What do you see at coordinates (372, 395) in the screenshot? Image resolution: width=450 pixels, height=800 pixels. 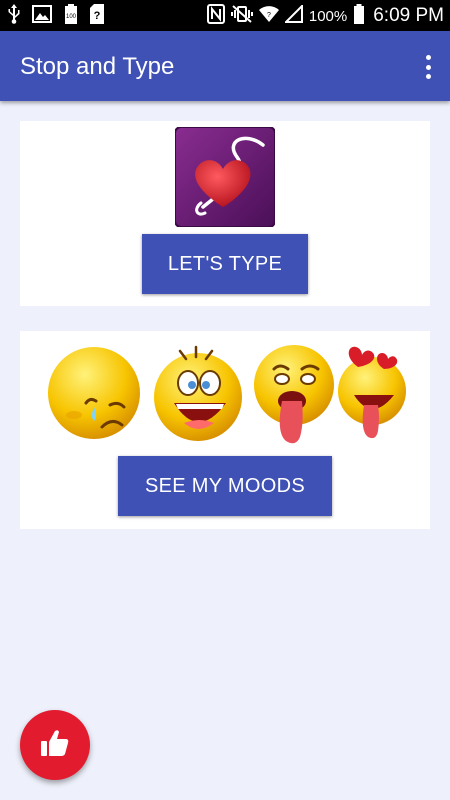 I see `crazy-heart-emoji` at bounding box center [372, 395].